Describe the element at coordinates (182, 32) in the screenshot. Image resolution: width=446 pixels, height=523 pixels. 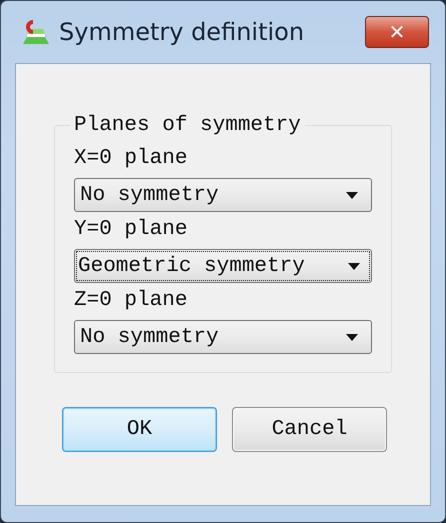
I see `window-title: Symmetry definition` at that location.